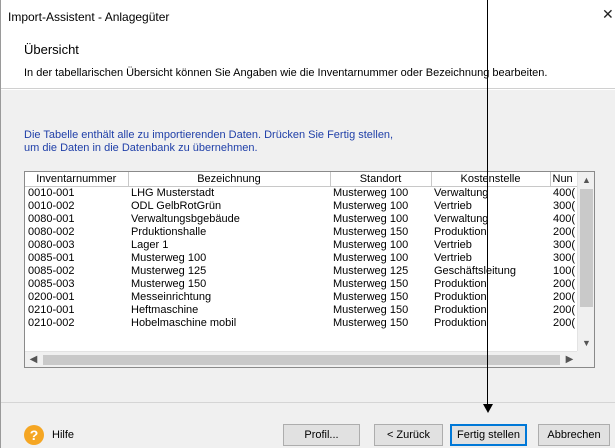  What do you see at coordinates (491, 179) in the screenshot?
I see `column-header-kostenstelle: Kostenstelle` at bounding box center [491, 179].